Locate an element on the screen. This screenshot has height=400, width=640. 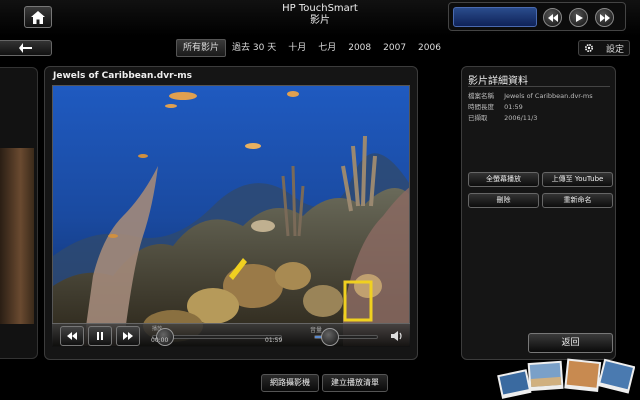
now-playing-display is located at coordinates (495, 17).